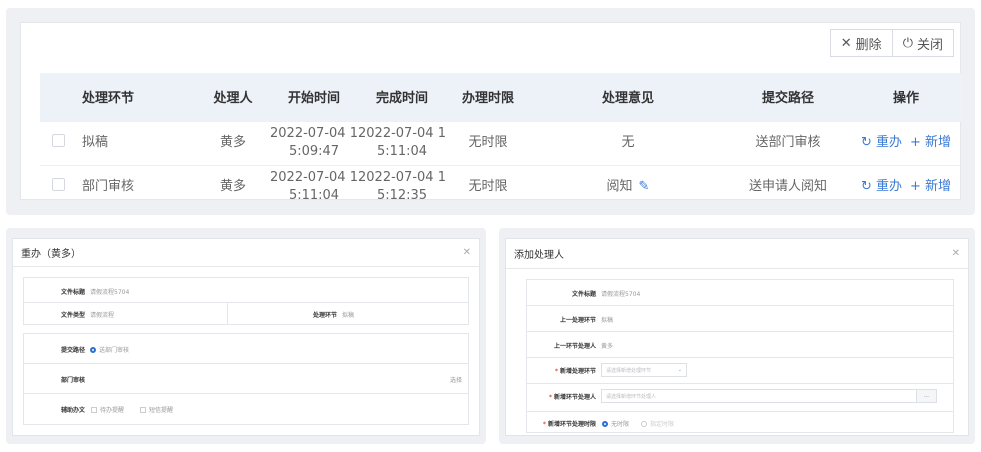  I want to click on new-limit-row: * 新增环节处理时限 无时限 指定时限, so click(602, 423).